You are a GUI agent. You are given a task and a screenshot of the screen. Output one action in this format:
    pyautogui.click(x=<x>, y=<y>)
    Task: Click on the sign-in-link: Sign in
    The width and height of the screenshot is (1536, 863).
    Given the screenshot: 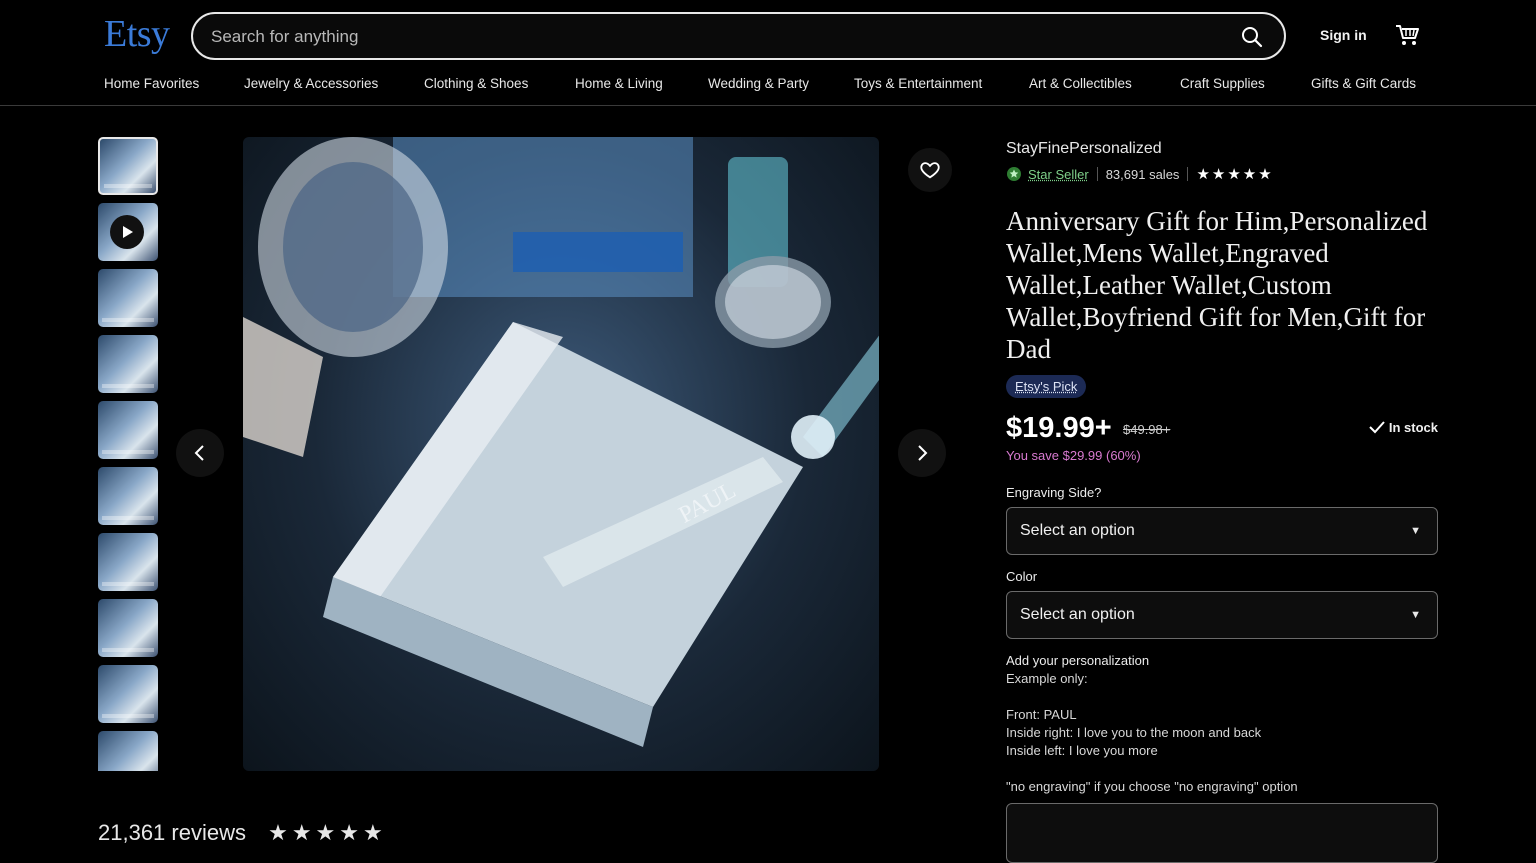 What is the action you would take?
    pyautogui.click(x=1343, y=35)
    